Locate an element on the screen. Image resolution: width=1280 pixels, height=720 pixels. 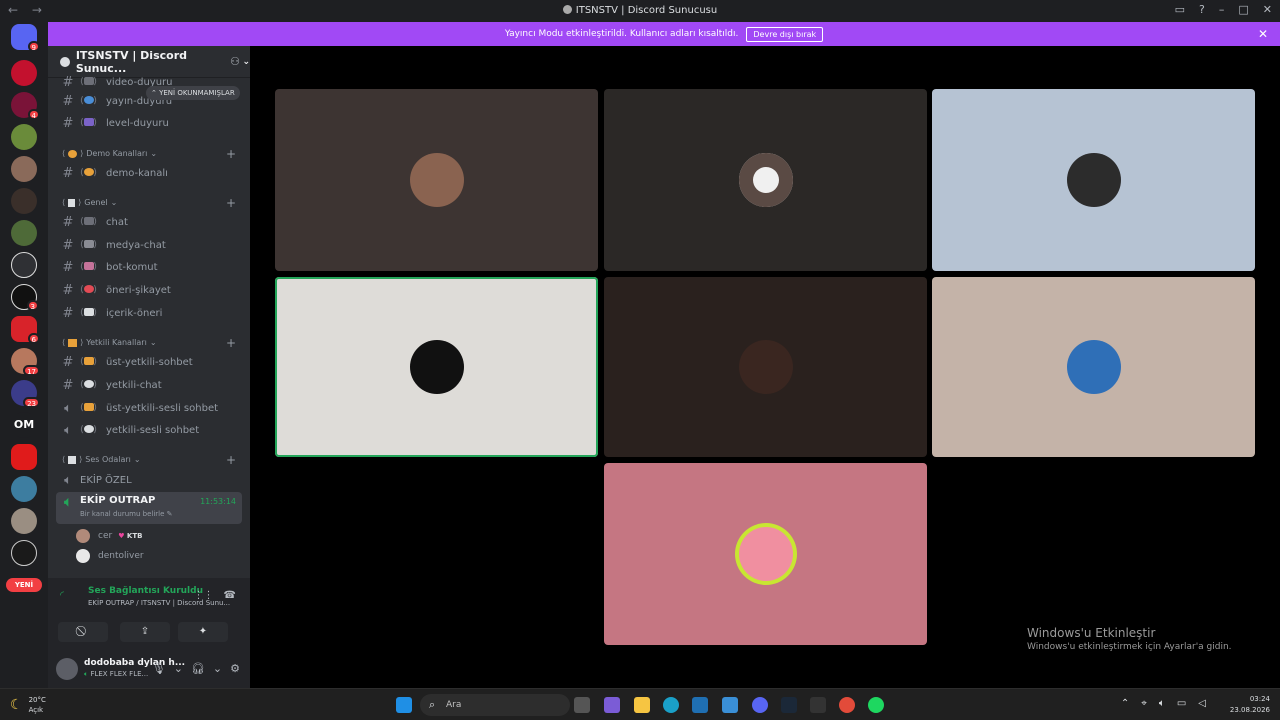
network-icon: ▭ is located at coordinates (1181, 703).